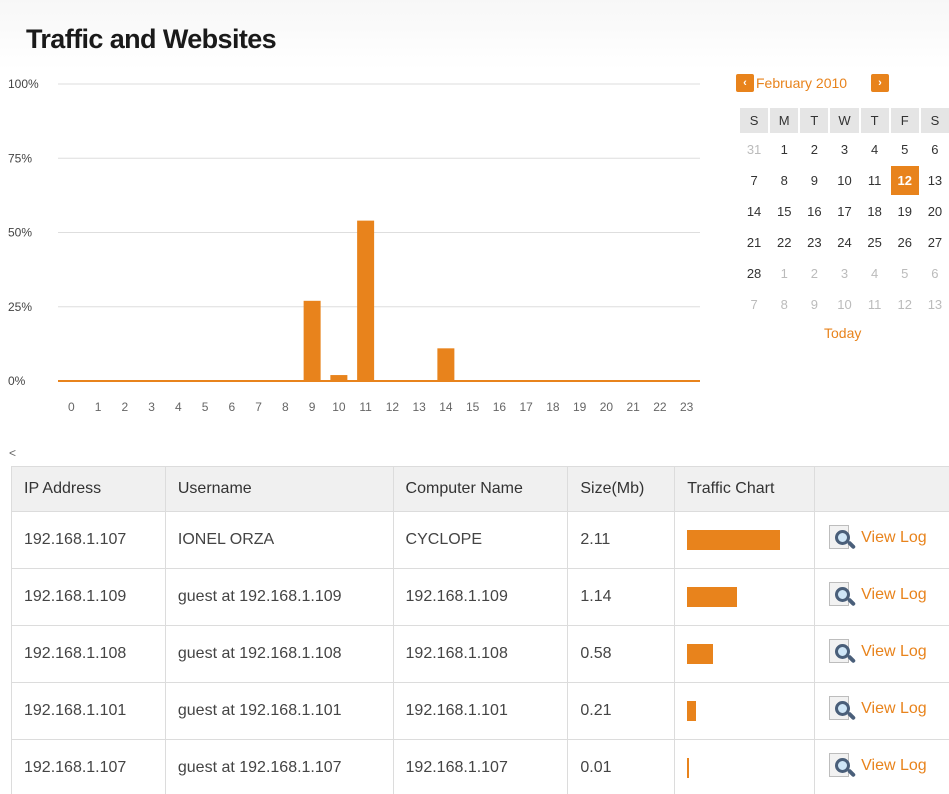 This screenshot has width=949, height=794. Describe the element at coordinates (473, 407) in the screenshot. I see `x-tick-label: 15` at that location.